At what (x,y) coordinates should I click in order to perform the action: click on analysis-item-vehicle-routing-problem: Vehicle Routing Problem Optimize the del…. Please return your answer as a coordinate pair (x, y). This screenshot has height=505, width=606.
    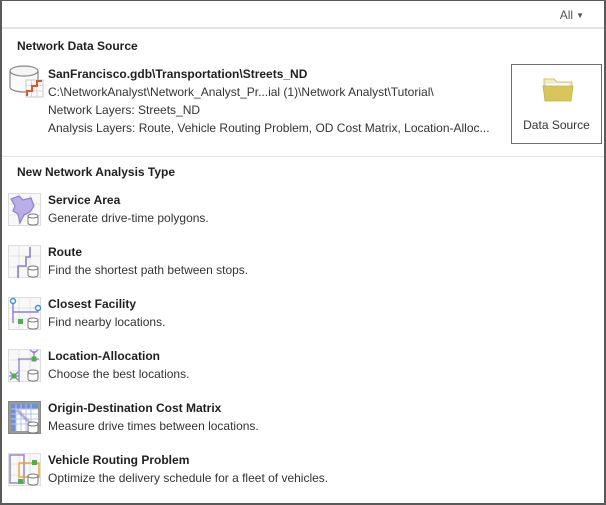
    Looking at the image, I should click on (303, 475).